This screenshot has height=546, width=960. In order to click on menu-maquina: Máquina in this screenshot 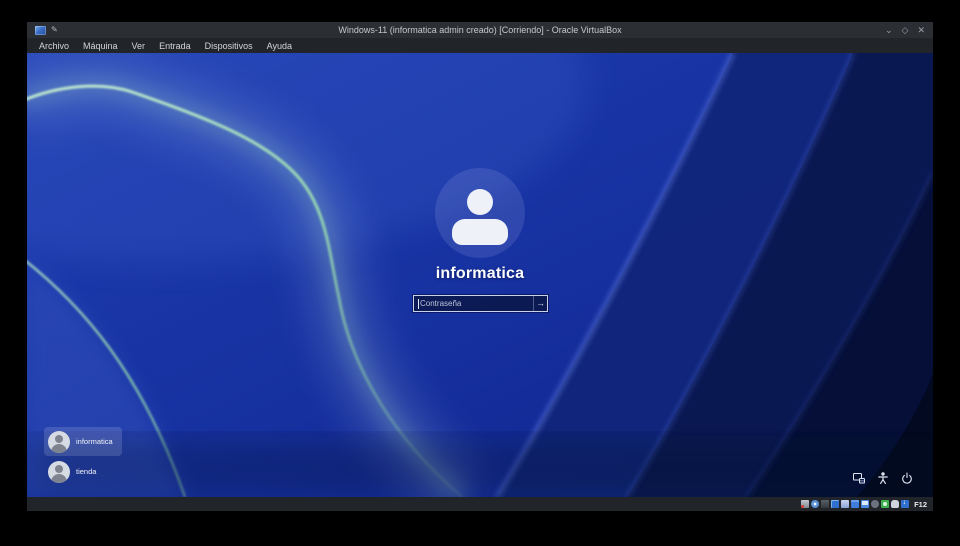, I will do `click(100, 46)`.